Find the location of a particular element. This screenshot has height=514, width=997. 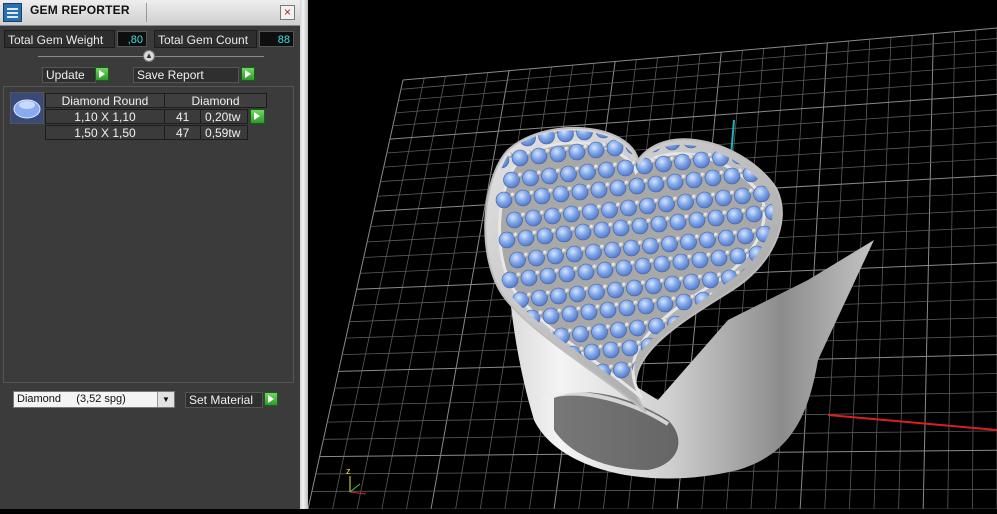

set-material-button: Set Material is located at coordinates (224, 400).